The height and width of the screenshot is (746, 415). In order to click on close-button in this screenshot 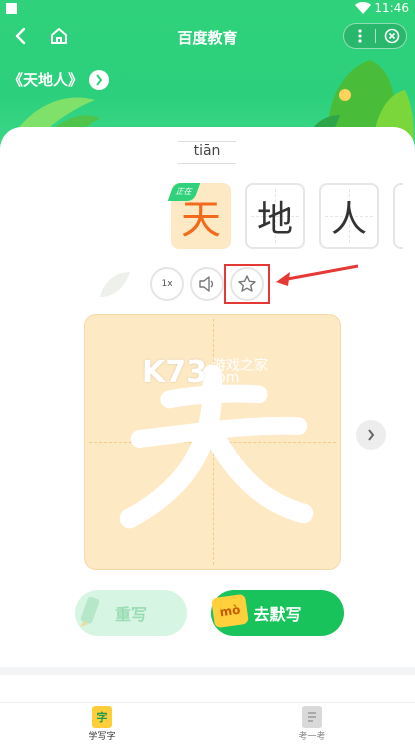, I will do `click(392, 36)`.